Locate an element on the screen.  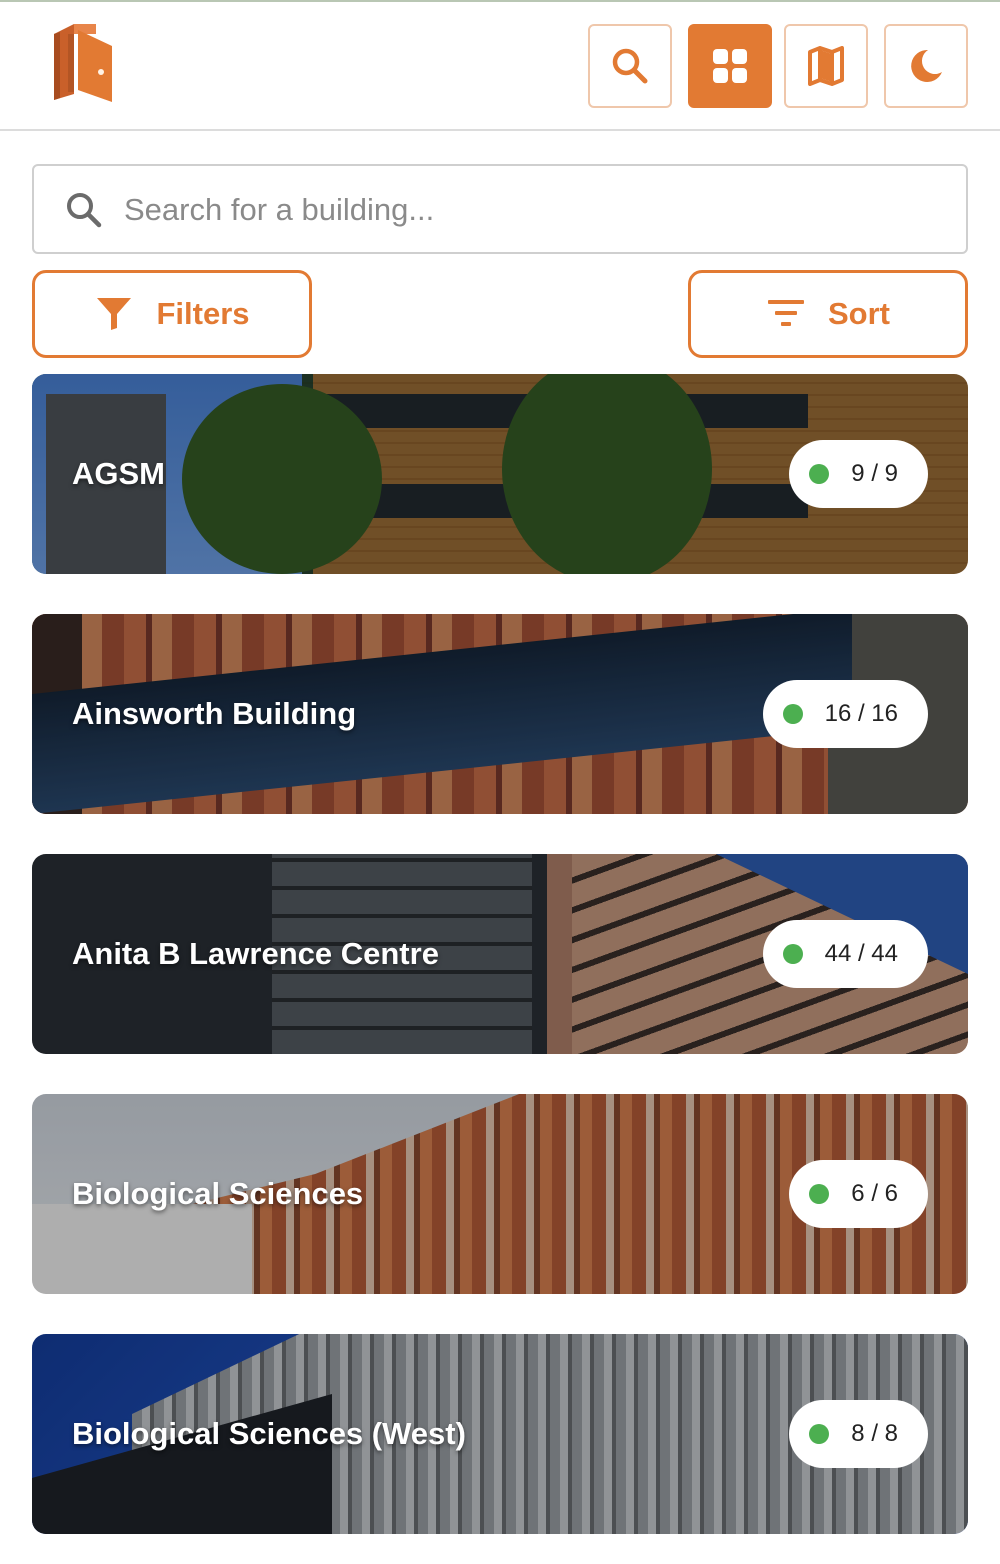
room-availability-badge: 9 / 9 is located at coordinates (858, 474).